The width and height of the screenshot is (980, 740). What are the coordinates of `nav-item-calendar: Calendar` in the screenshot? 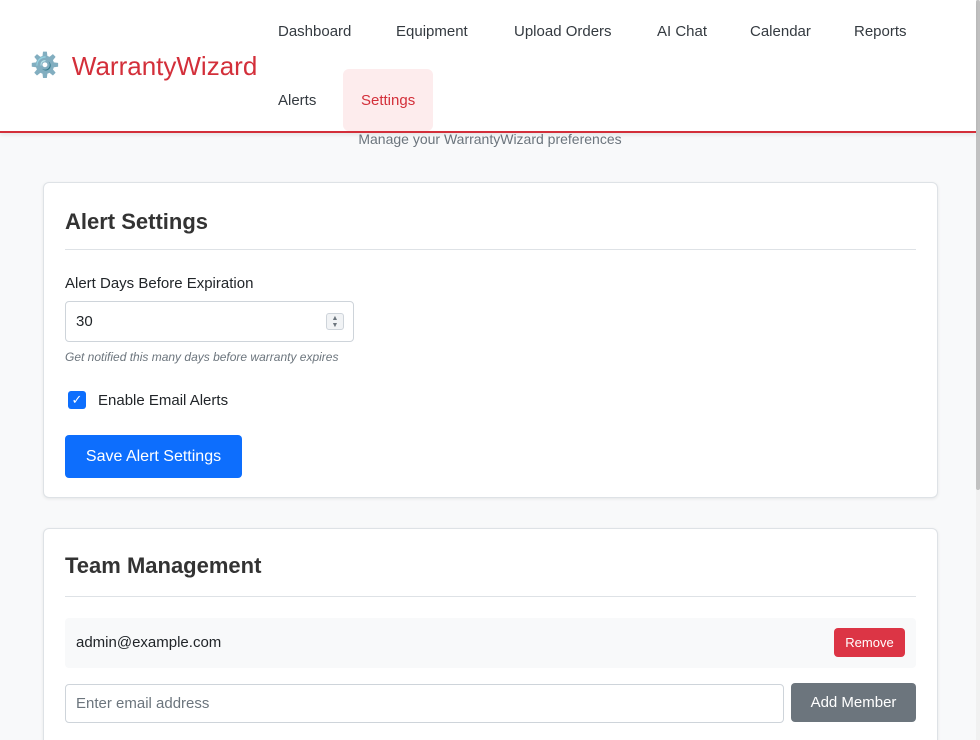 It's located at (780, 31).